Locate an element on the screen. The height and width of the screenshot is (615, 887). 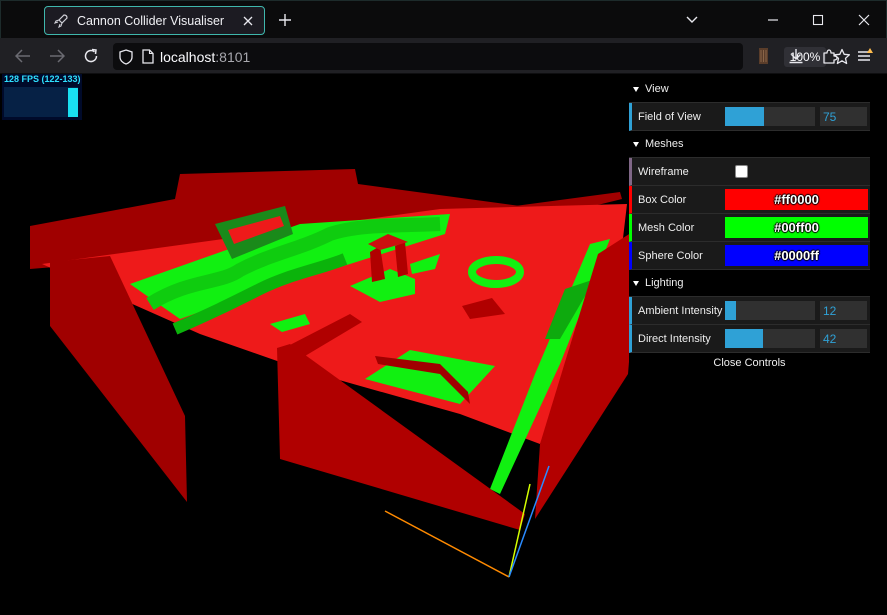
folder-view: View is located at coordinates (749, 89).